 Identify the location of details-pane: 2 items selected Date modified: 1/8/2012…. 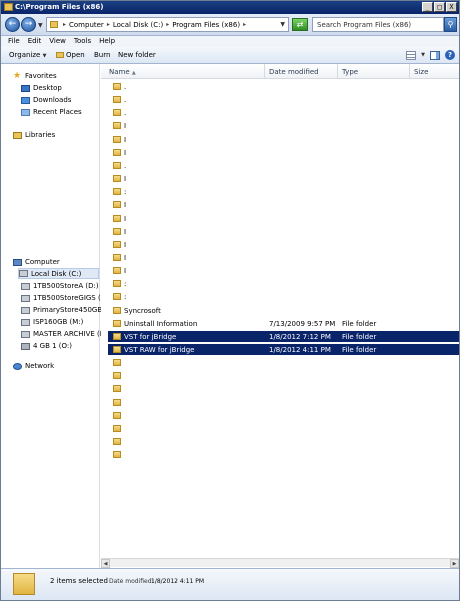
(230, 584).